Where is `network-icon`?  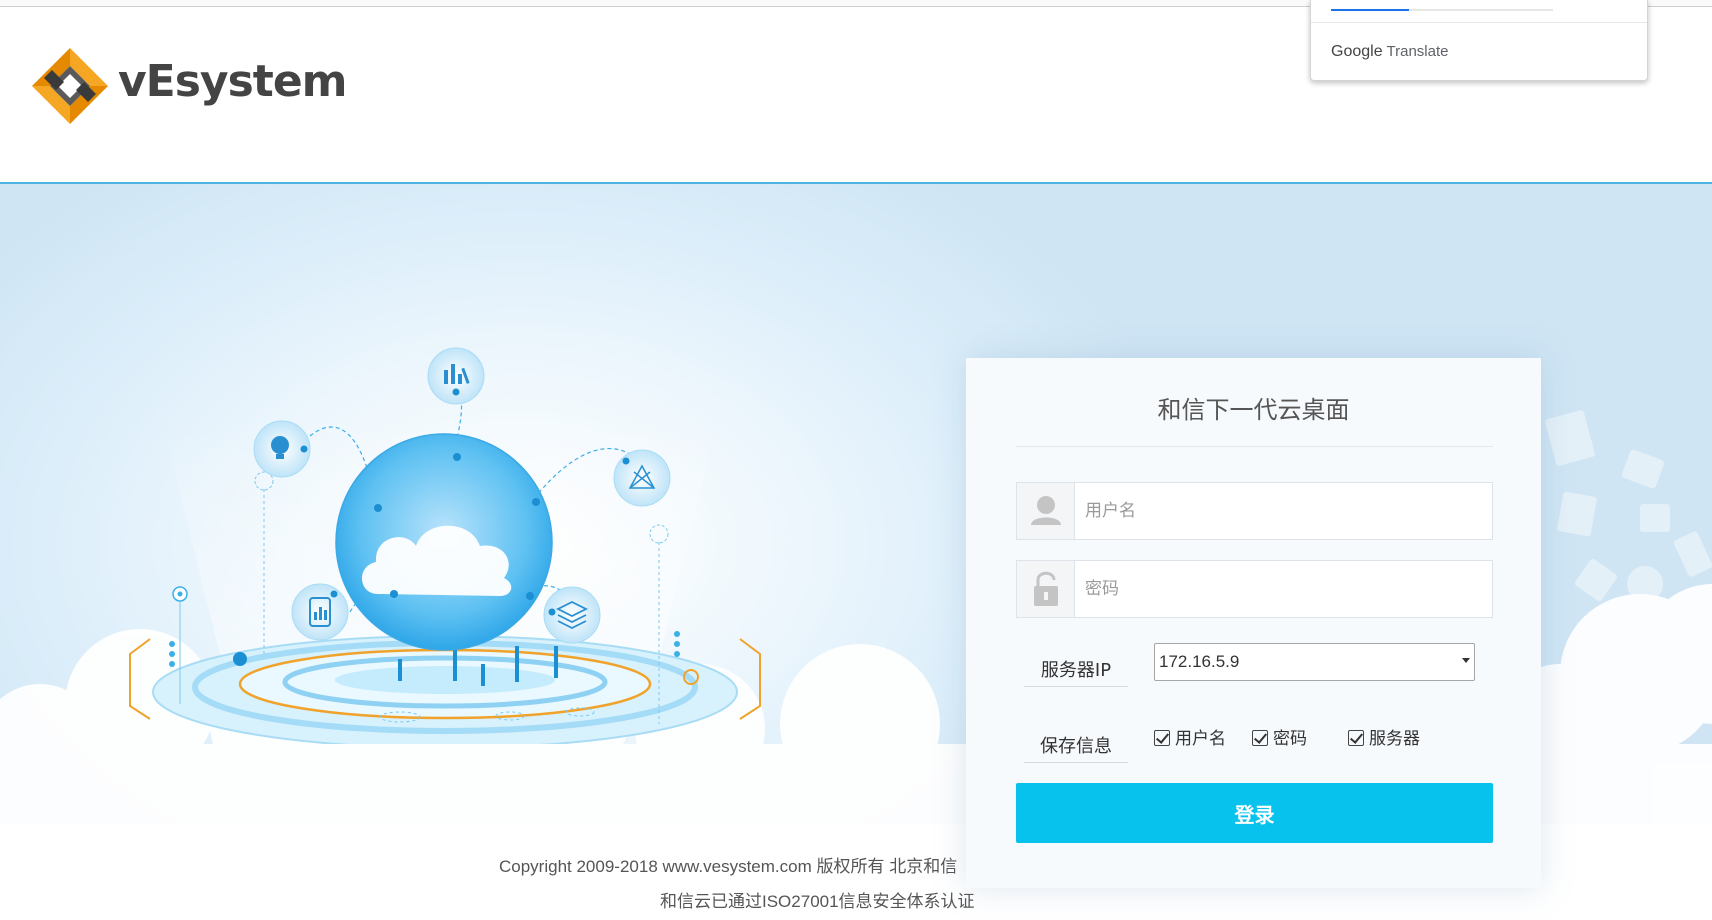
network-icon is located at coordinates (642, 478).